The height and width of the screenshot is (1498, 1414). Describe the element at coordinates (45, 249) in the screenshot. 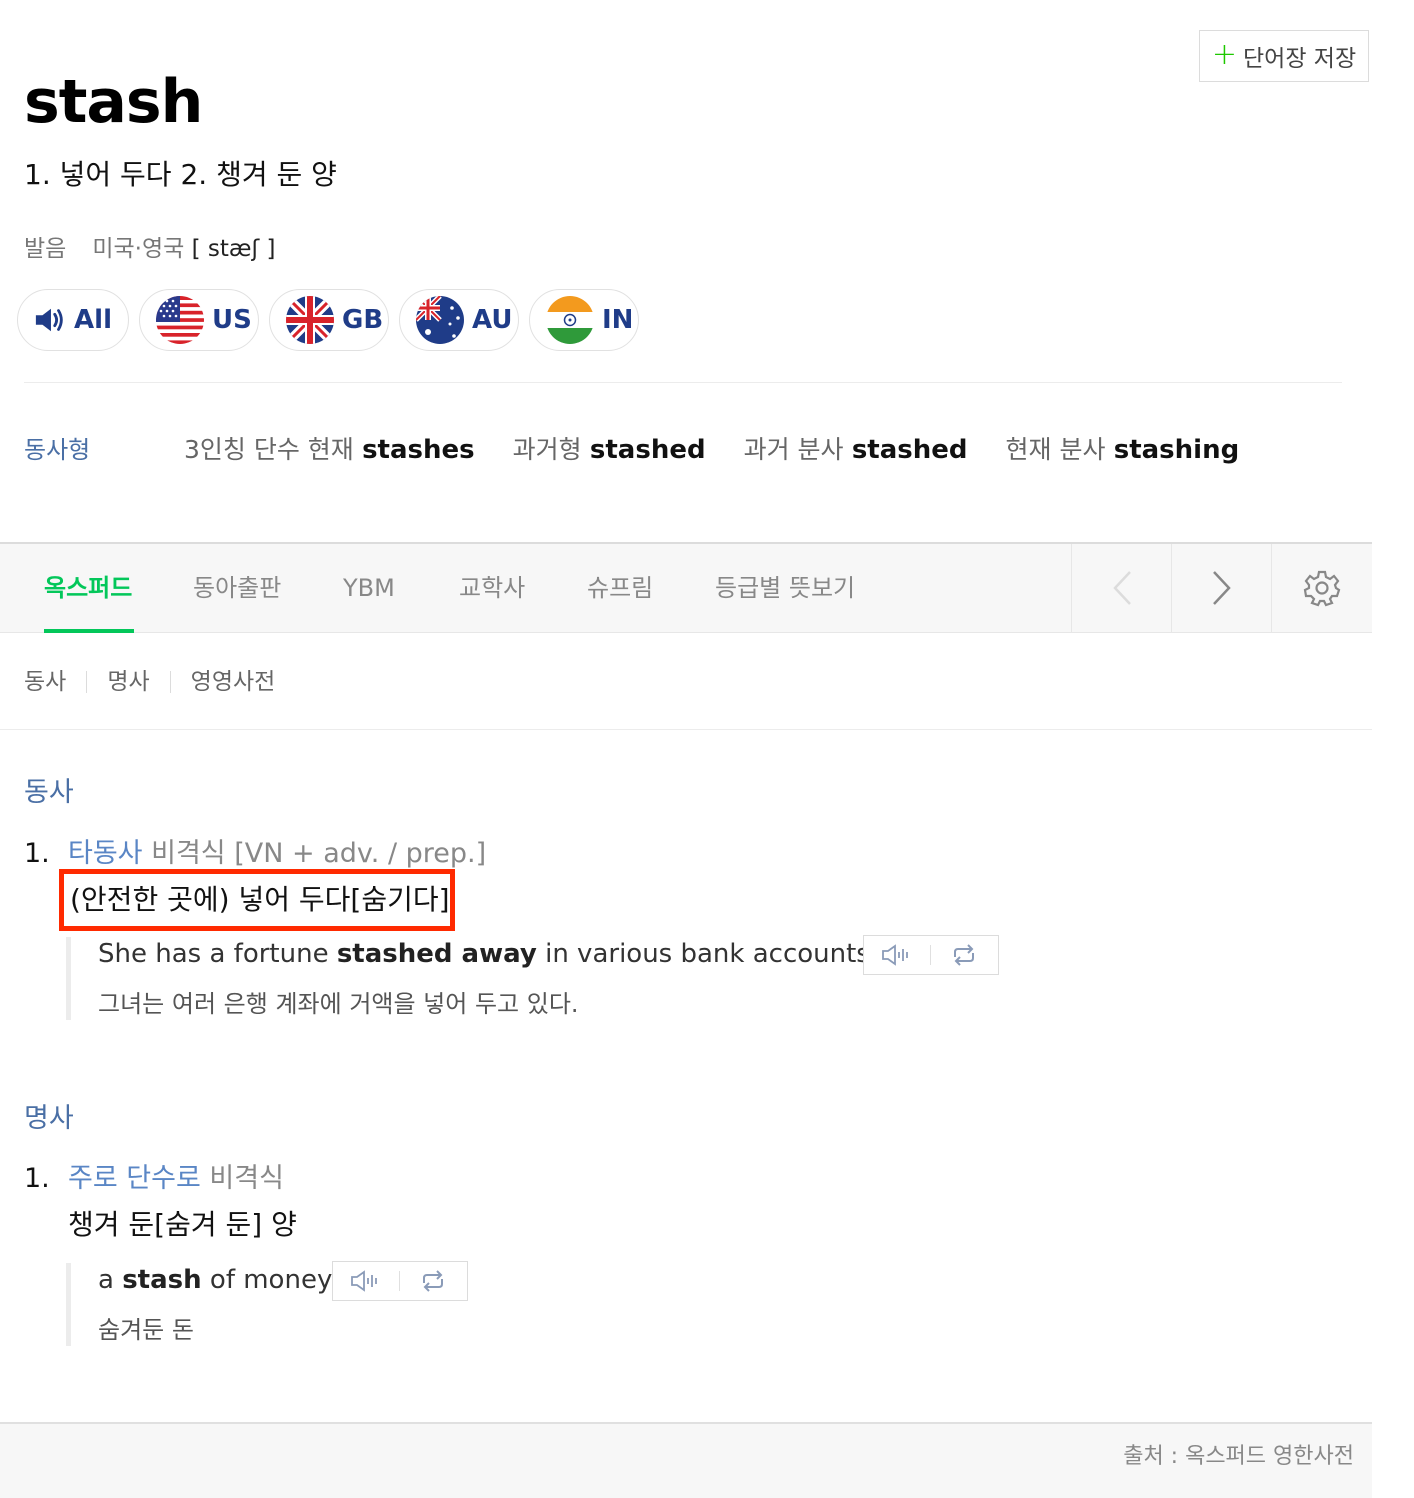

I see `pronunciation-label: 발음` at that location.